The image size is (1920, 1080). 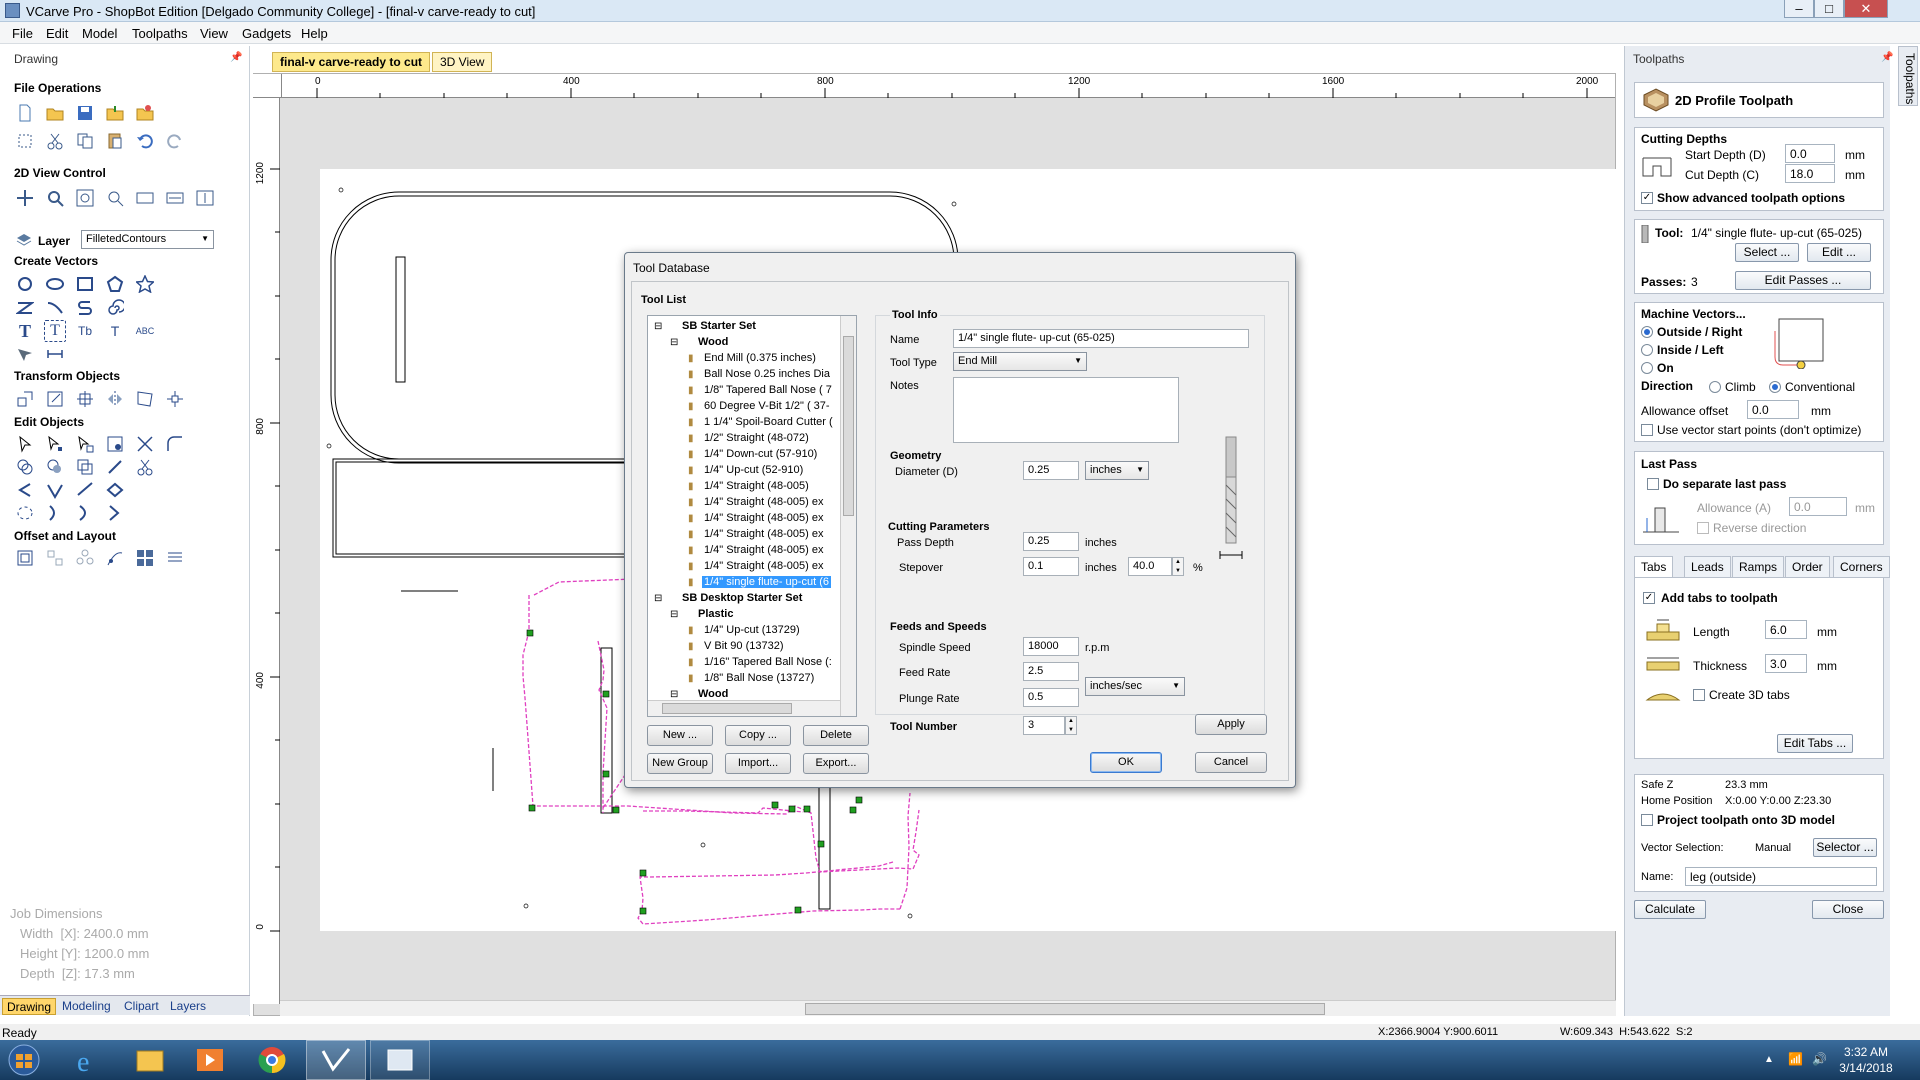 I want to click on node-edit-icon, so click(x=55, y=444).